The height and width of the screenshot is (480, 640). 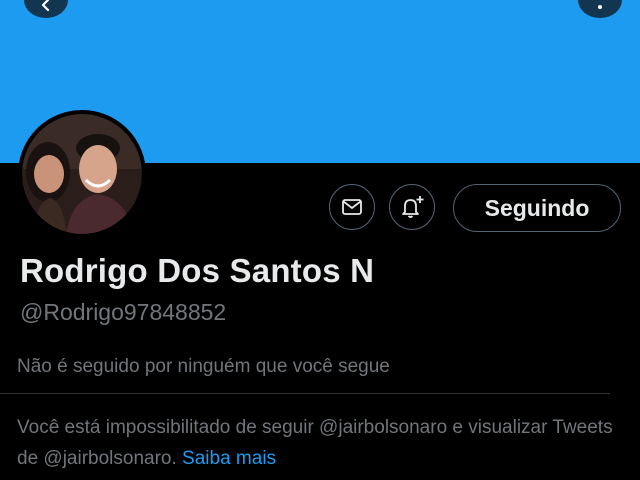 What do you see at coordinates (123, 312) in the screenshot?
I see `profile-handle: @Rodrigo97848852` at bounding box center [123, 312].